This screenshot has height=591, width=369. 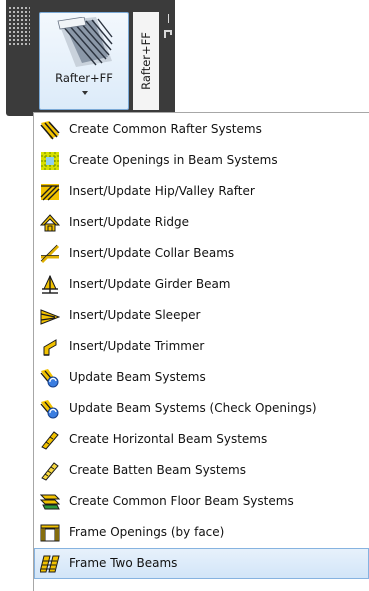 I want to click on menu-item-label: Insert/Update Hip/Valley Rafter, so click(x=162, y=191).